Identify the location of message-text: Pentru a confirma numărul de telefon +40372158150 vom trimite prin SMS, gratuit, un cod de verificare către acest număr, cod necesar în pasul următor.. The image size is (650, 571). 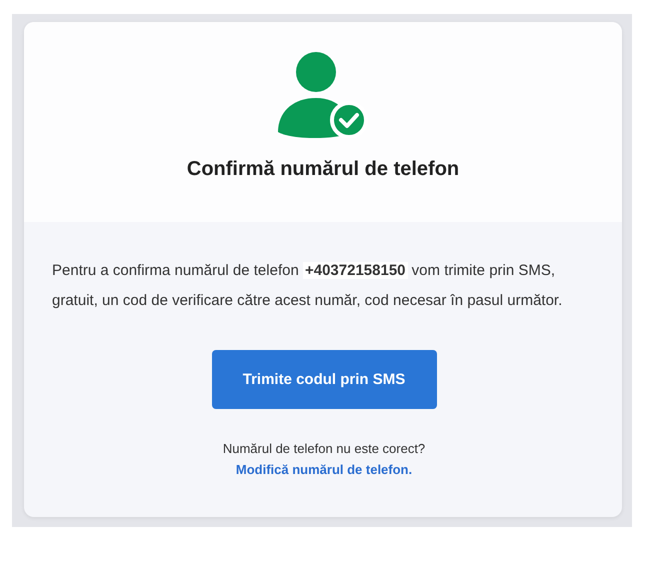
(308, 286).